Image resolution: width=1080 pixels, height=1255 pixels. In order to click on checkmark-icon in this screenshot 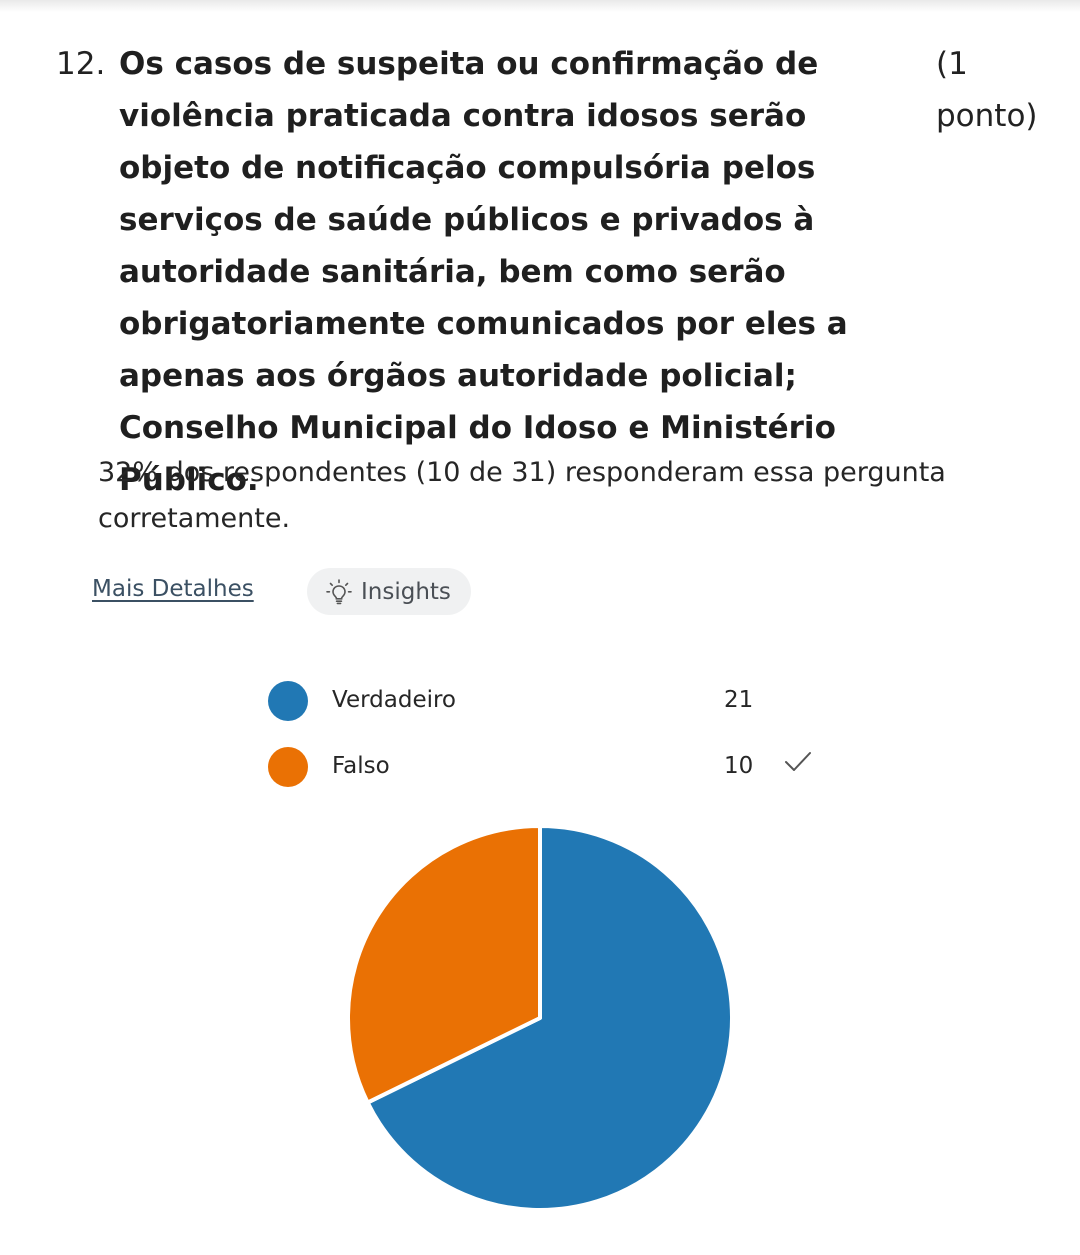, I will do `click(798, 764)`.